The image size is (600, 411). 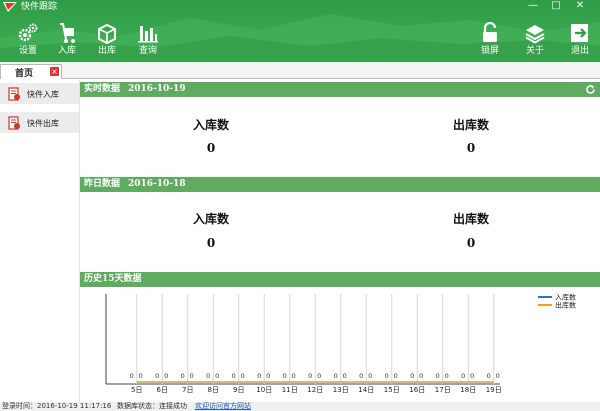 I want to click on yesterday-out-label: 出库数, so click(x=470, y=219).